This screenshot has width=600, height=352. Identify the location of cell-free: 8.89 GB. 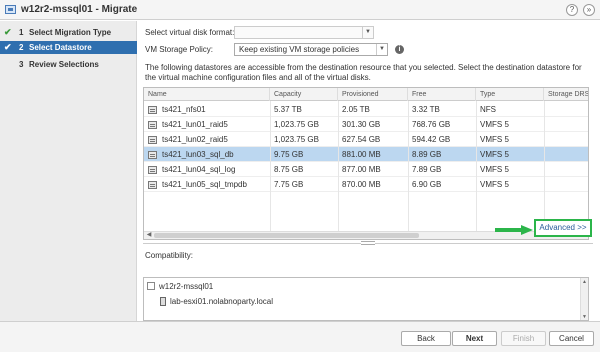
(427, 154).